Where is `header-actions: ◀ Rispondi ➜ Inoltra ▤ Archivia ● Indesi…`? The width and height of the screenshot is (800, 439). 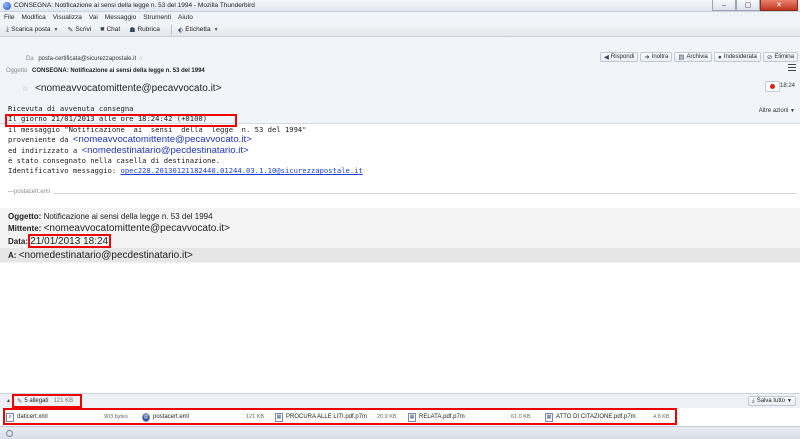
header-actions: ◀ Rispondi ➜ Inoltra ▤ Archivia ● Indesi… is located at coordinates (698, 57).